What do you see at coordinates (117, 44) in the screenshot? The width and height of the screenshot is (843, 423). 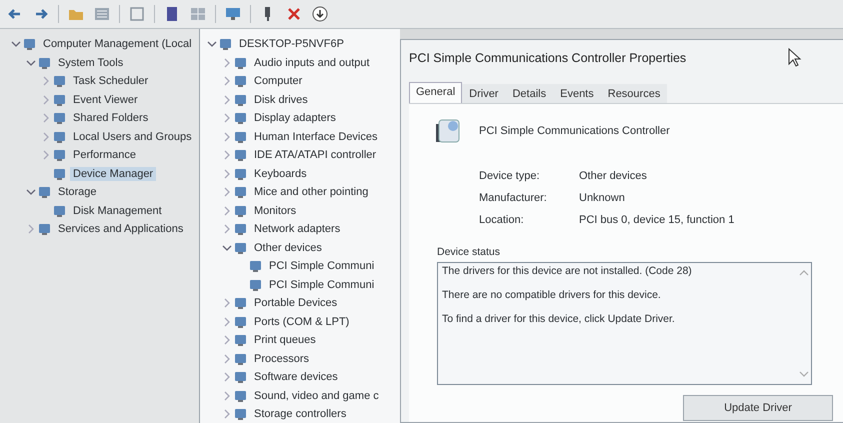 I see `tree-item: Computer Management (Local` at bounding box center [117, 44].